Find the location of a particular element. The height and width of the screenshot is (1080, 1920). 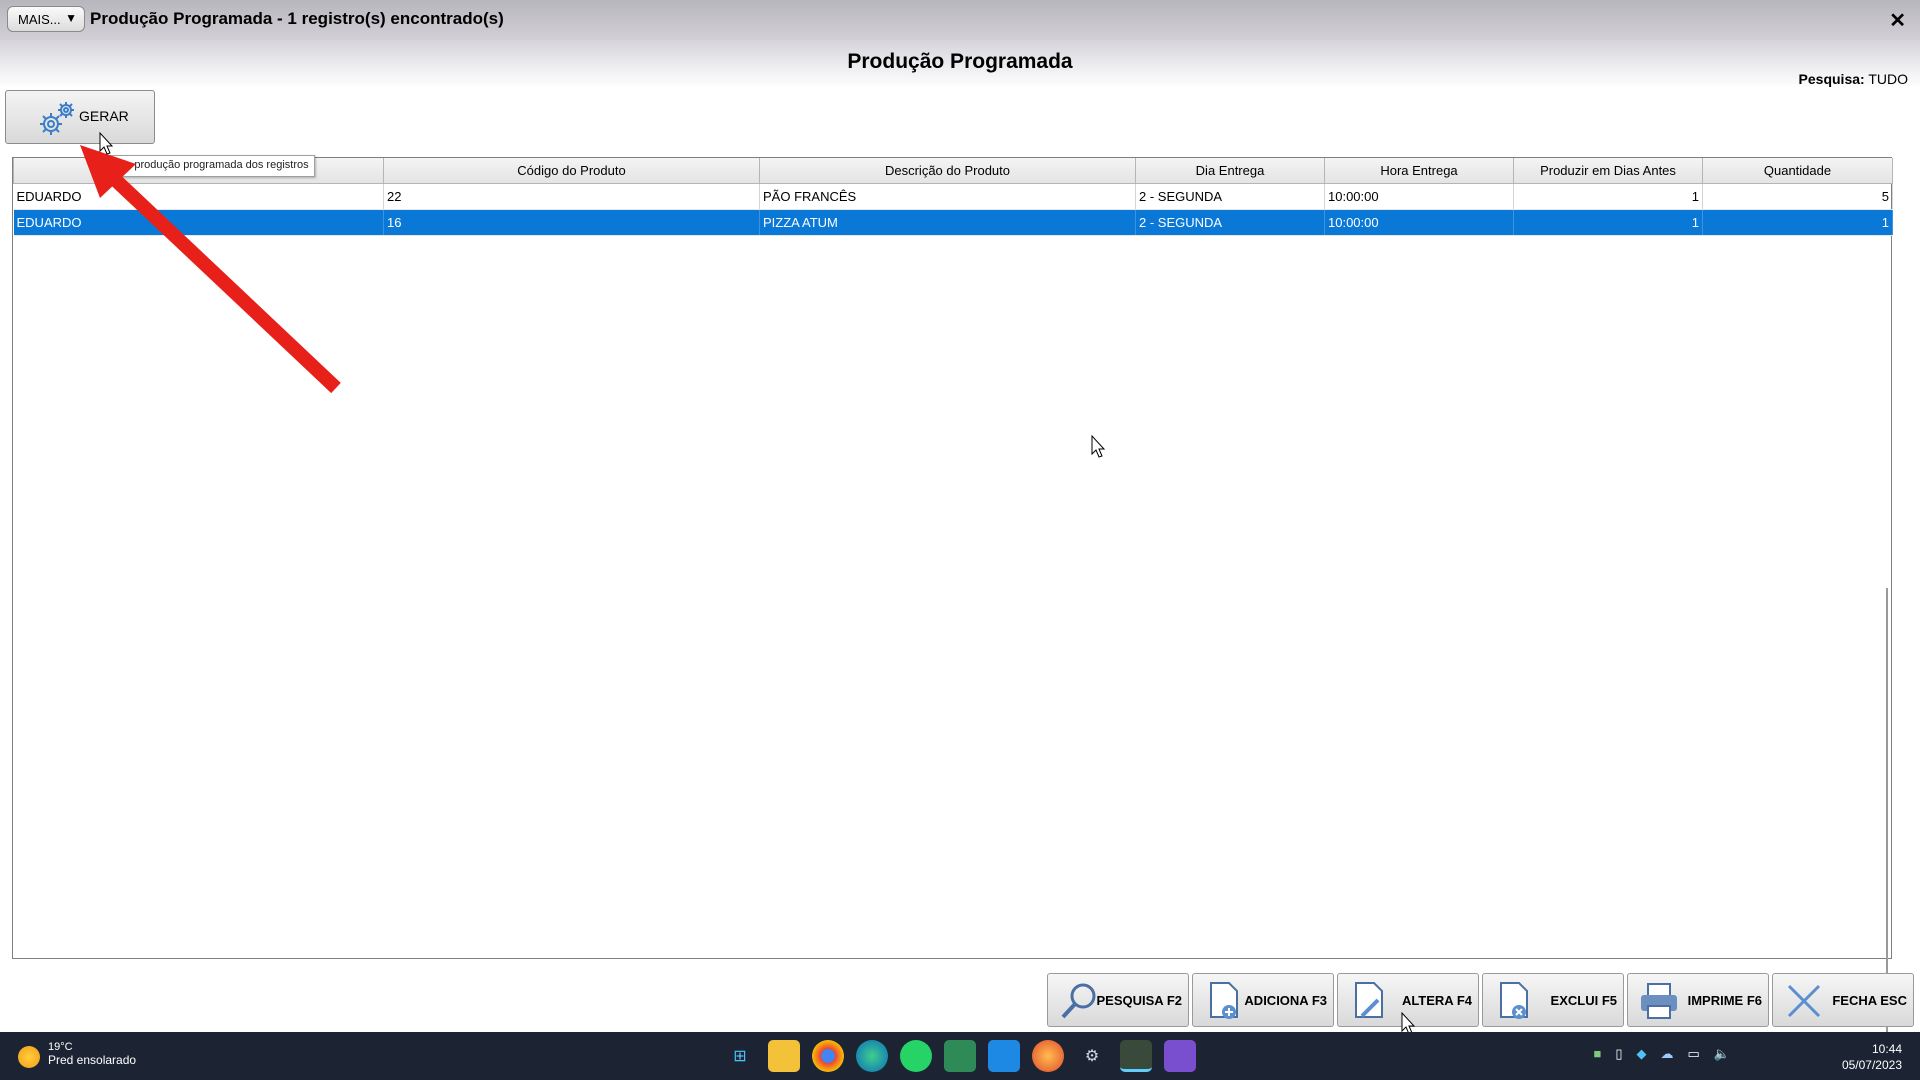

spreadsheet-app-icon is located at coordinates (960, 1056).